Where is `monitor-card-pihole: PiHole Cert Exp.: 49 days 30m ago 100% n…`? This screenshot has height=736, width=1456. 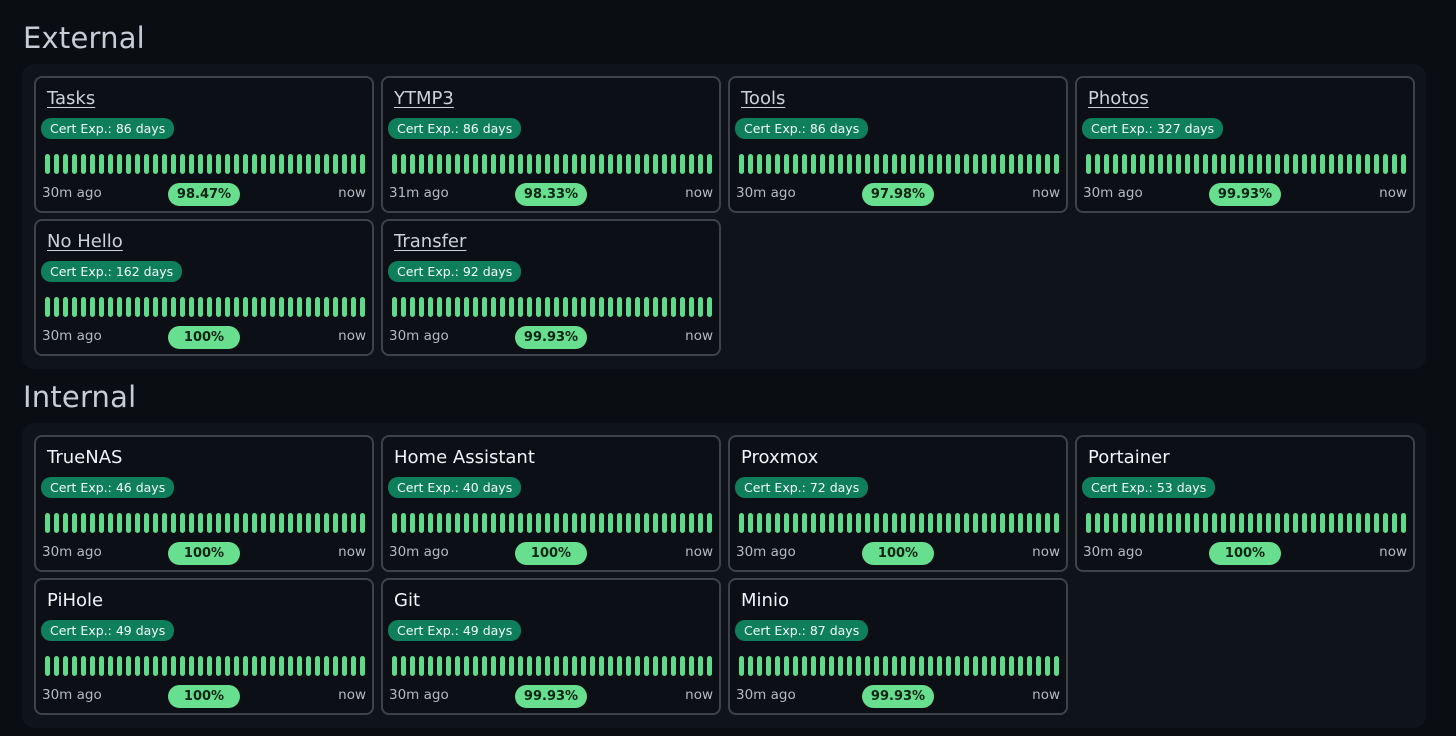 monitor-card-pihole: PiHole Cert Exp.: 49 days 30m ago 100% n… is located at coordinates (204, 646).